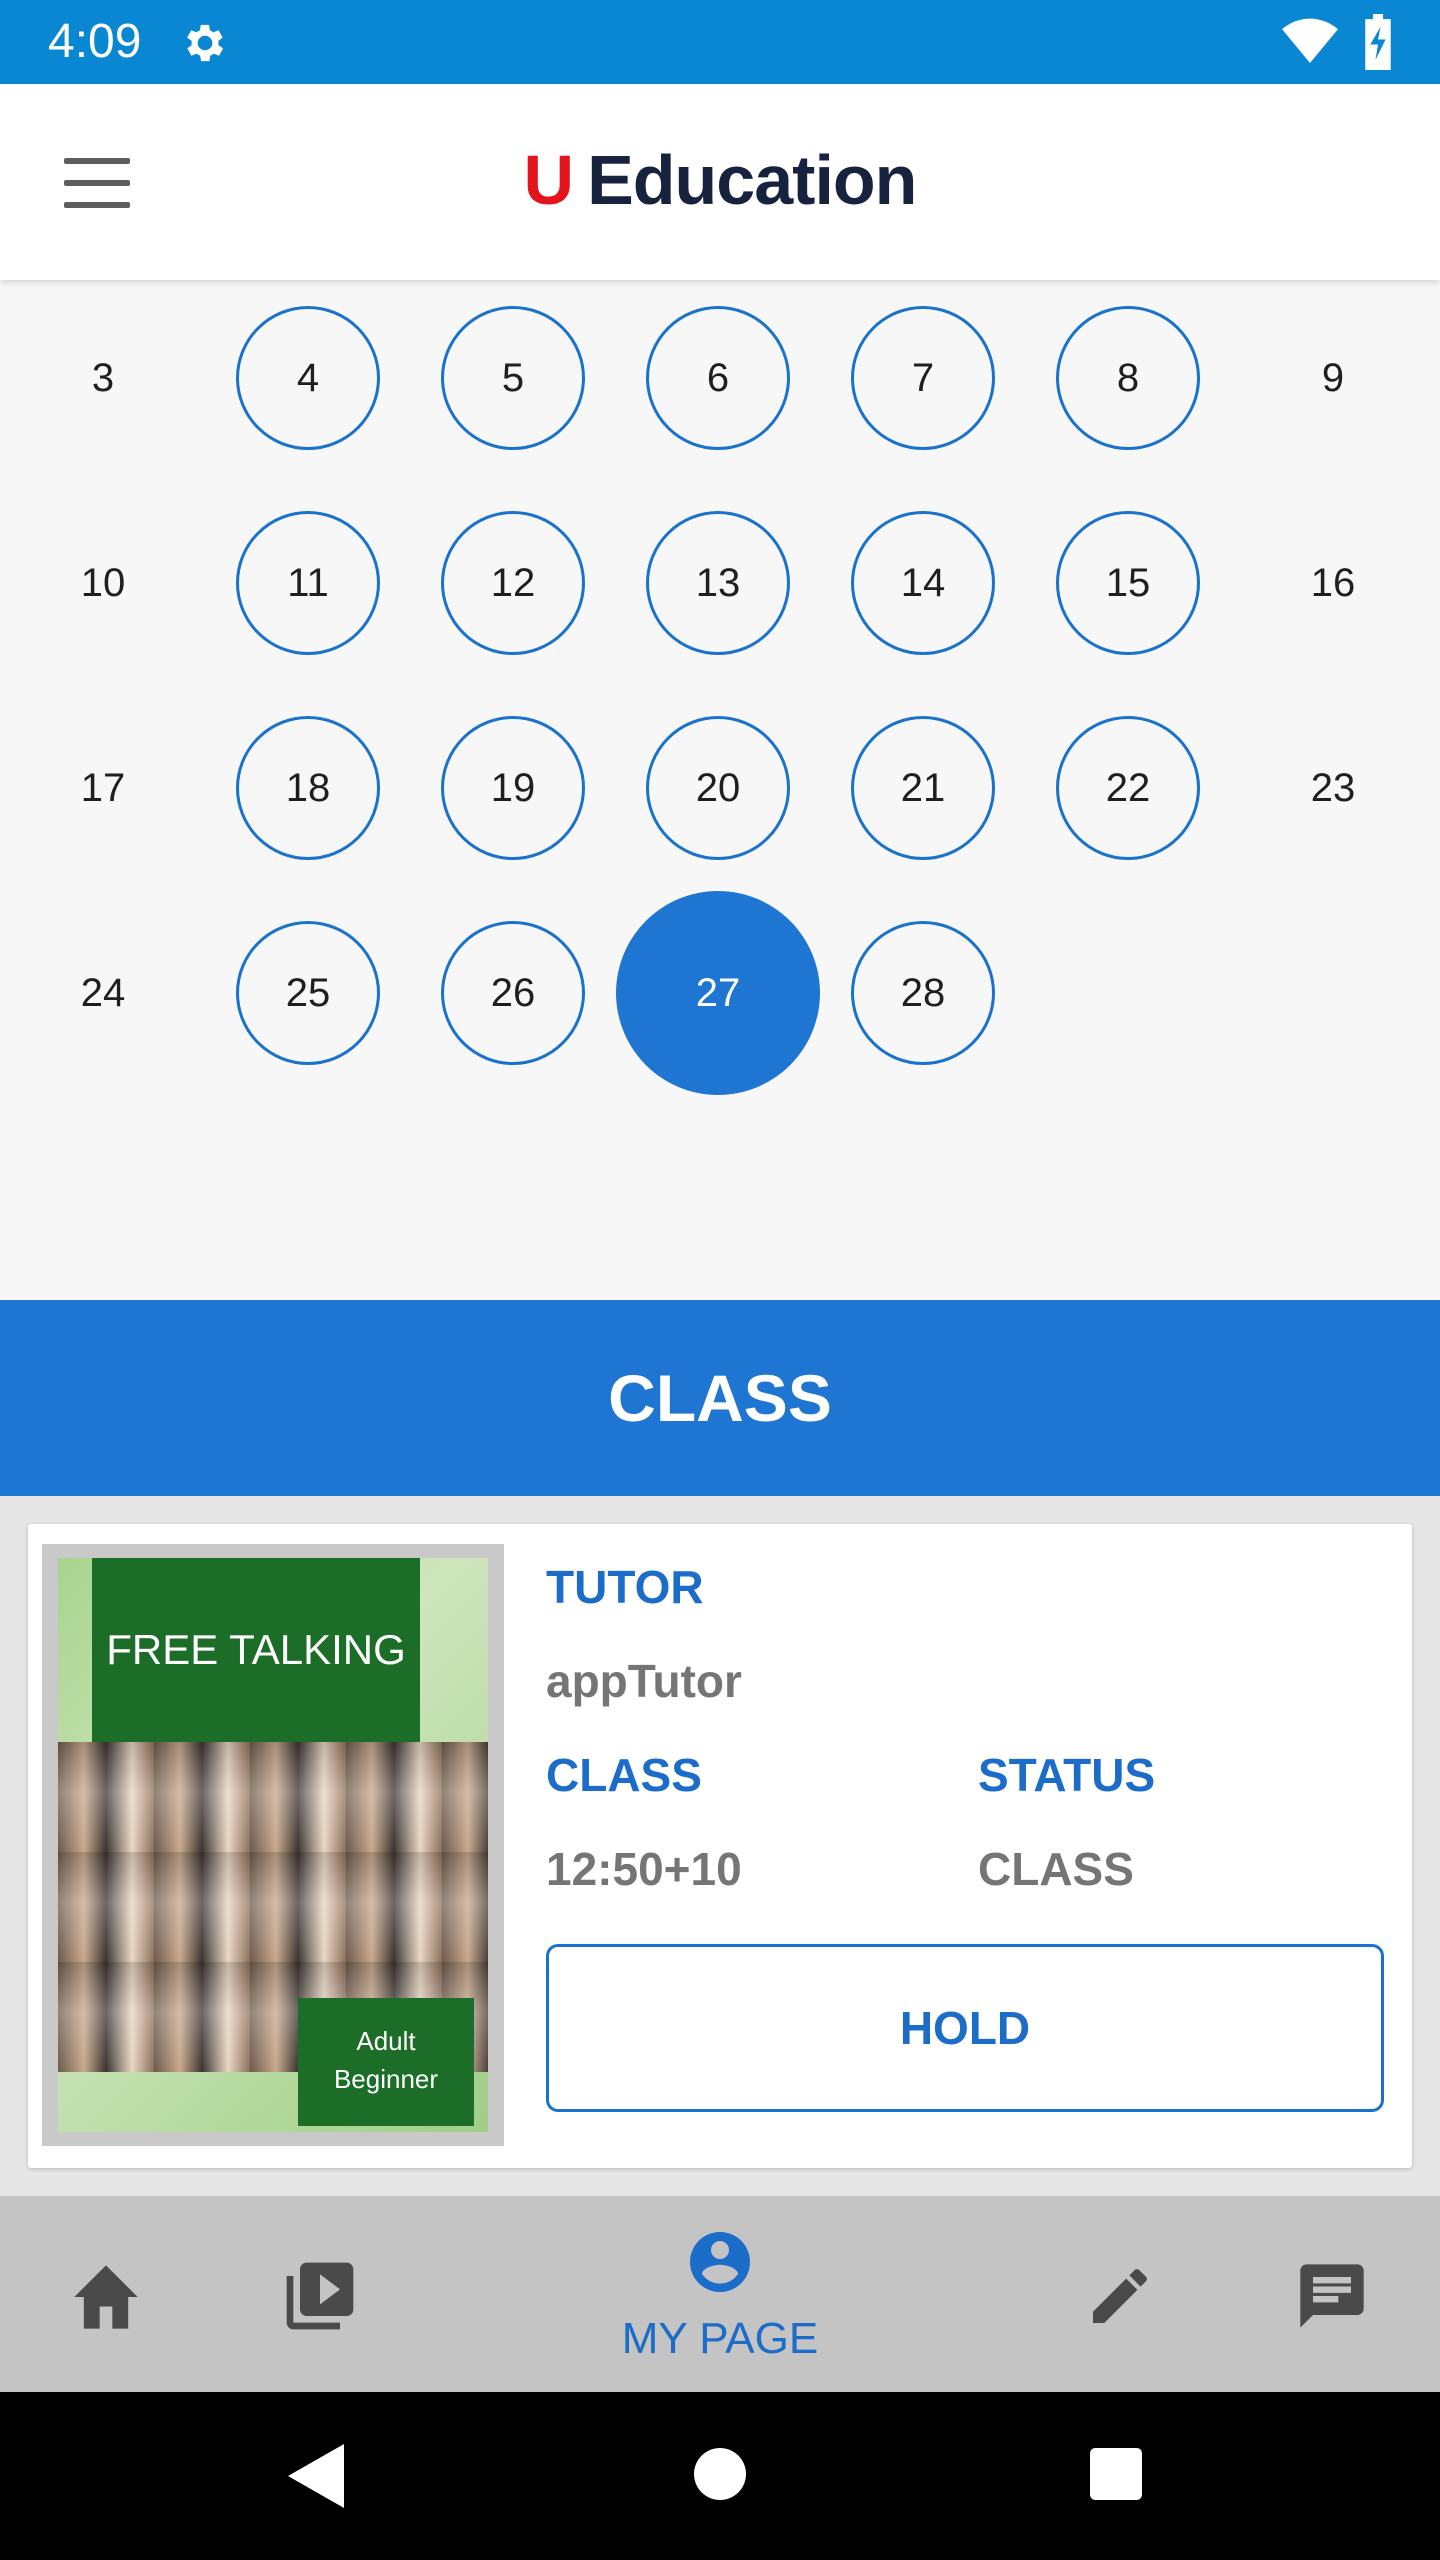  I want to click on recents-square-icon, so click(1116, 2474).